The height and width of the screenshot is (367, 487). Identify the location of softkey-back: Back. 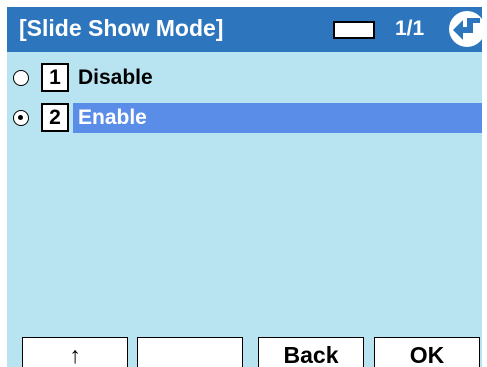
(311, 352).